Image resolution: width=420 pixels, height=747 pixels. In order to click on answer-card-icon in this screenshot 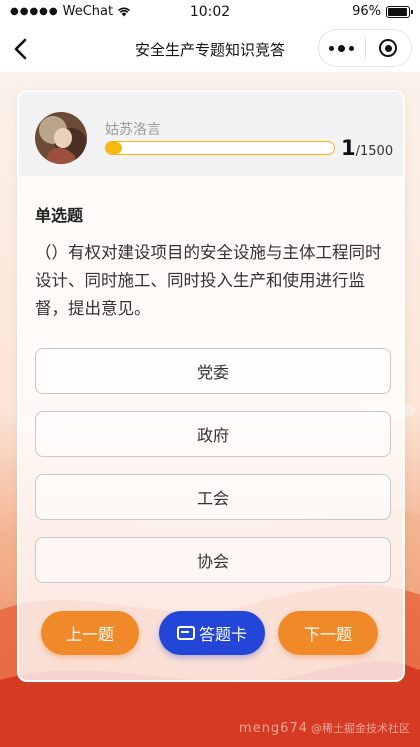, I will do `click(185, 633)`.